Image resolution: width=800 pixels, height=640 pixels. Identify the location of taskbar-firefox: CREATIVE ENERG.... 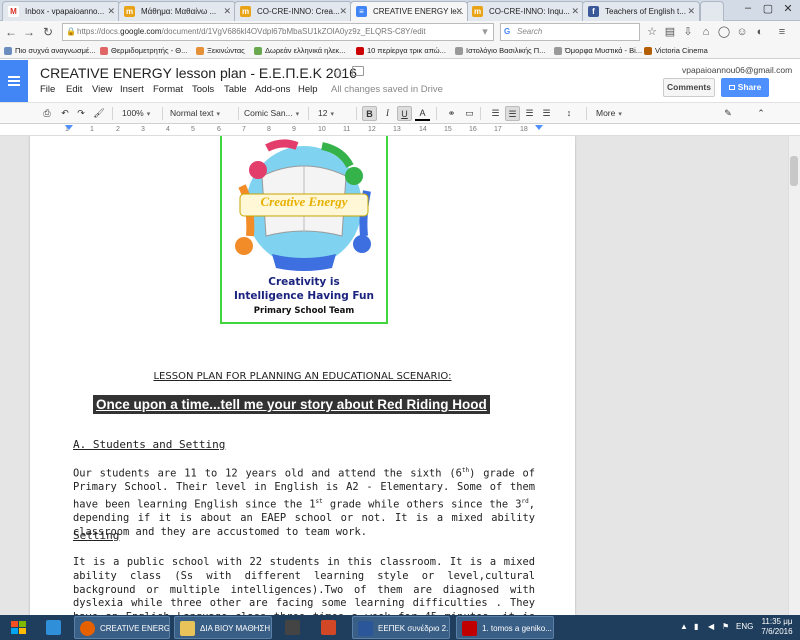
(122, 627).